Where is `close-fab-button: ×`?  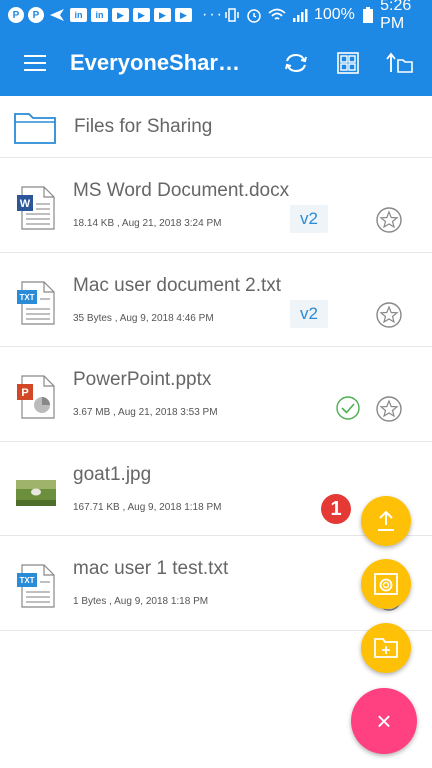 close-fab-button: × is located at coordinates (384, 721).